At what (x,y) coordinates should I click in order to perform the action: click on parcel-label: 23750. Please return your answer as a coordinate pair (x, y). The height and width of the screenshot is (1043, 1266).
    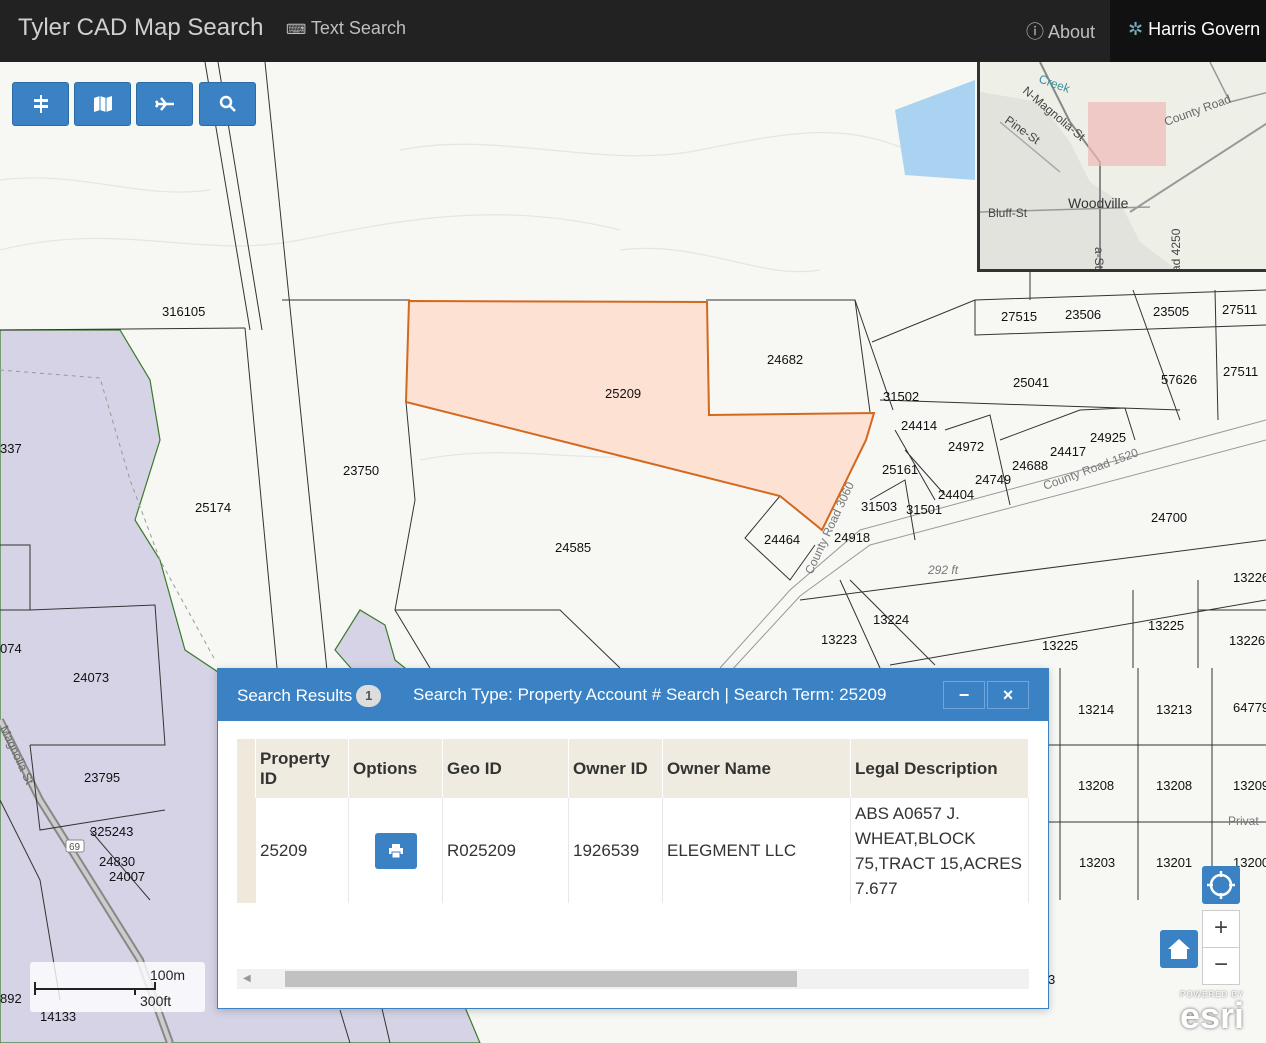
    Looking at the image, I should click on (361, 470).